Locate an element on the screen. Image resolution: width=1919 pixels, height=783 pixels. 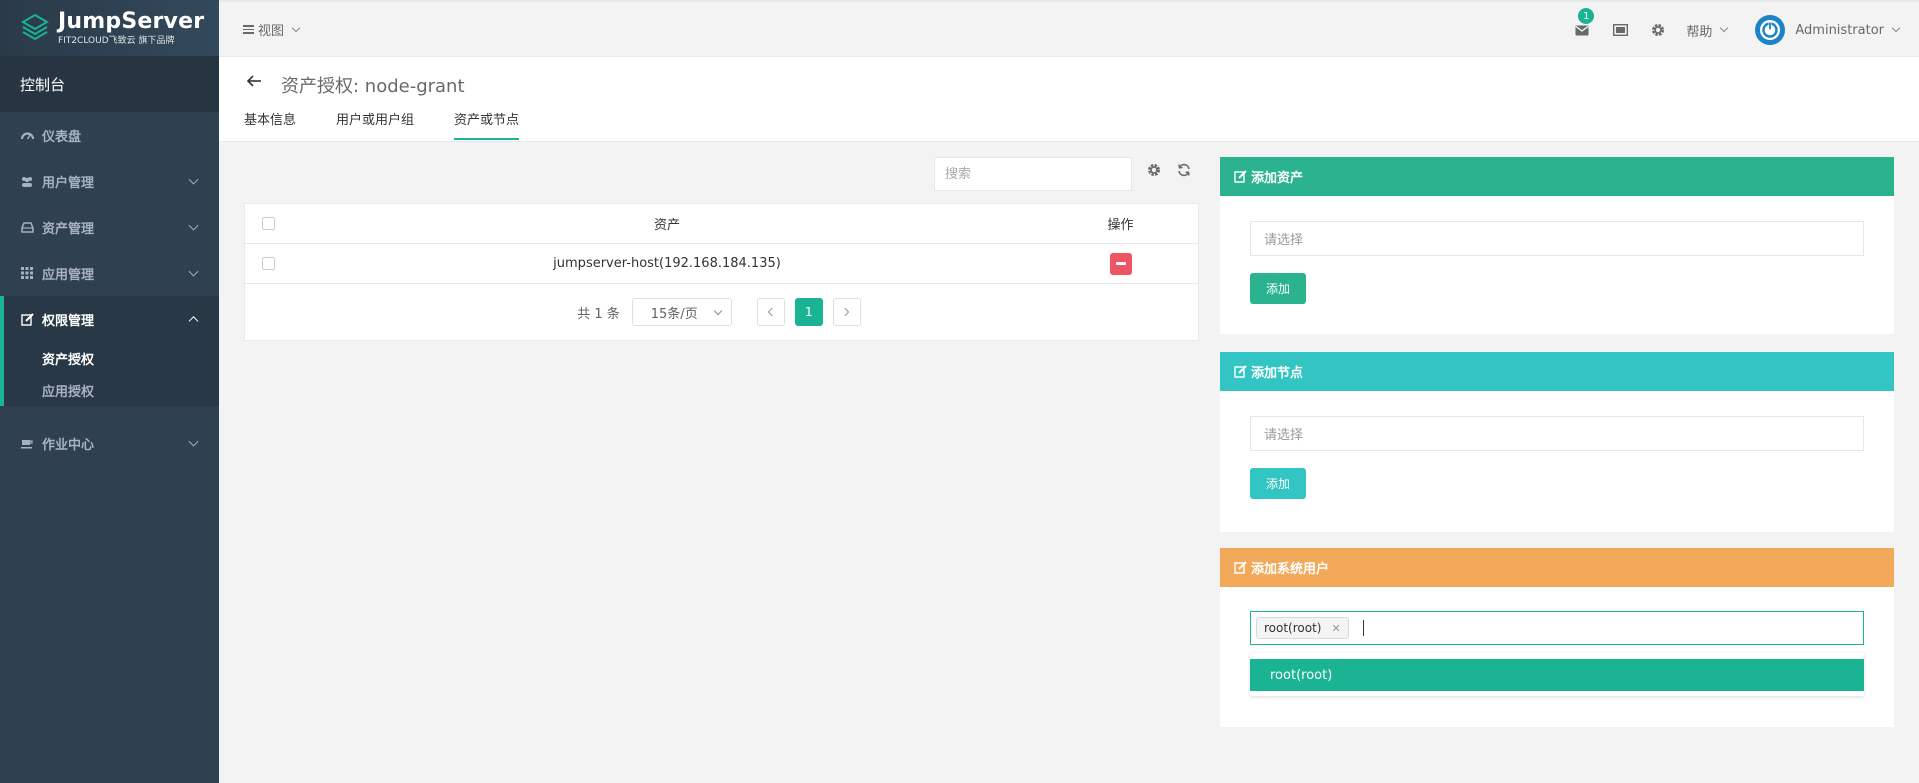
view-label: 视图 is located at coordinates (271, 31).